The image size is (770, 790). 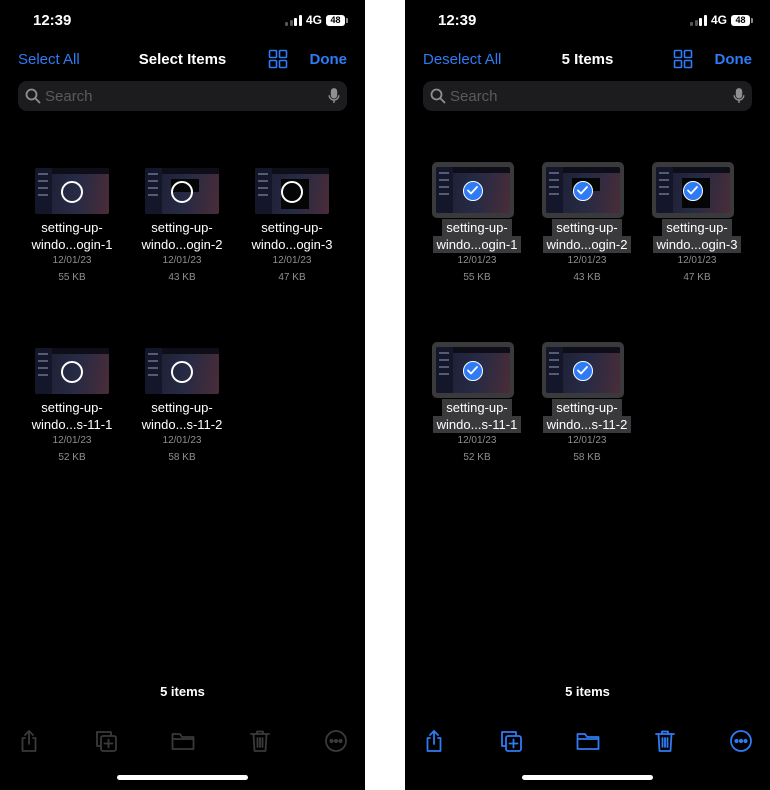 What do you see at coordinates (182, 60) in the screenshot?
I see `navigation-bar: Select All Select Items Done` at bounding box center [182, 60].